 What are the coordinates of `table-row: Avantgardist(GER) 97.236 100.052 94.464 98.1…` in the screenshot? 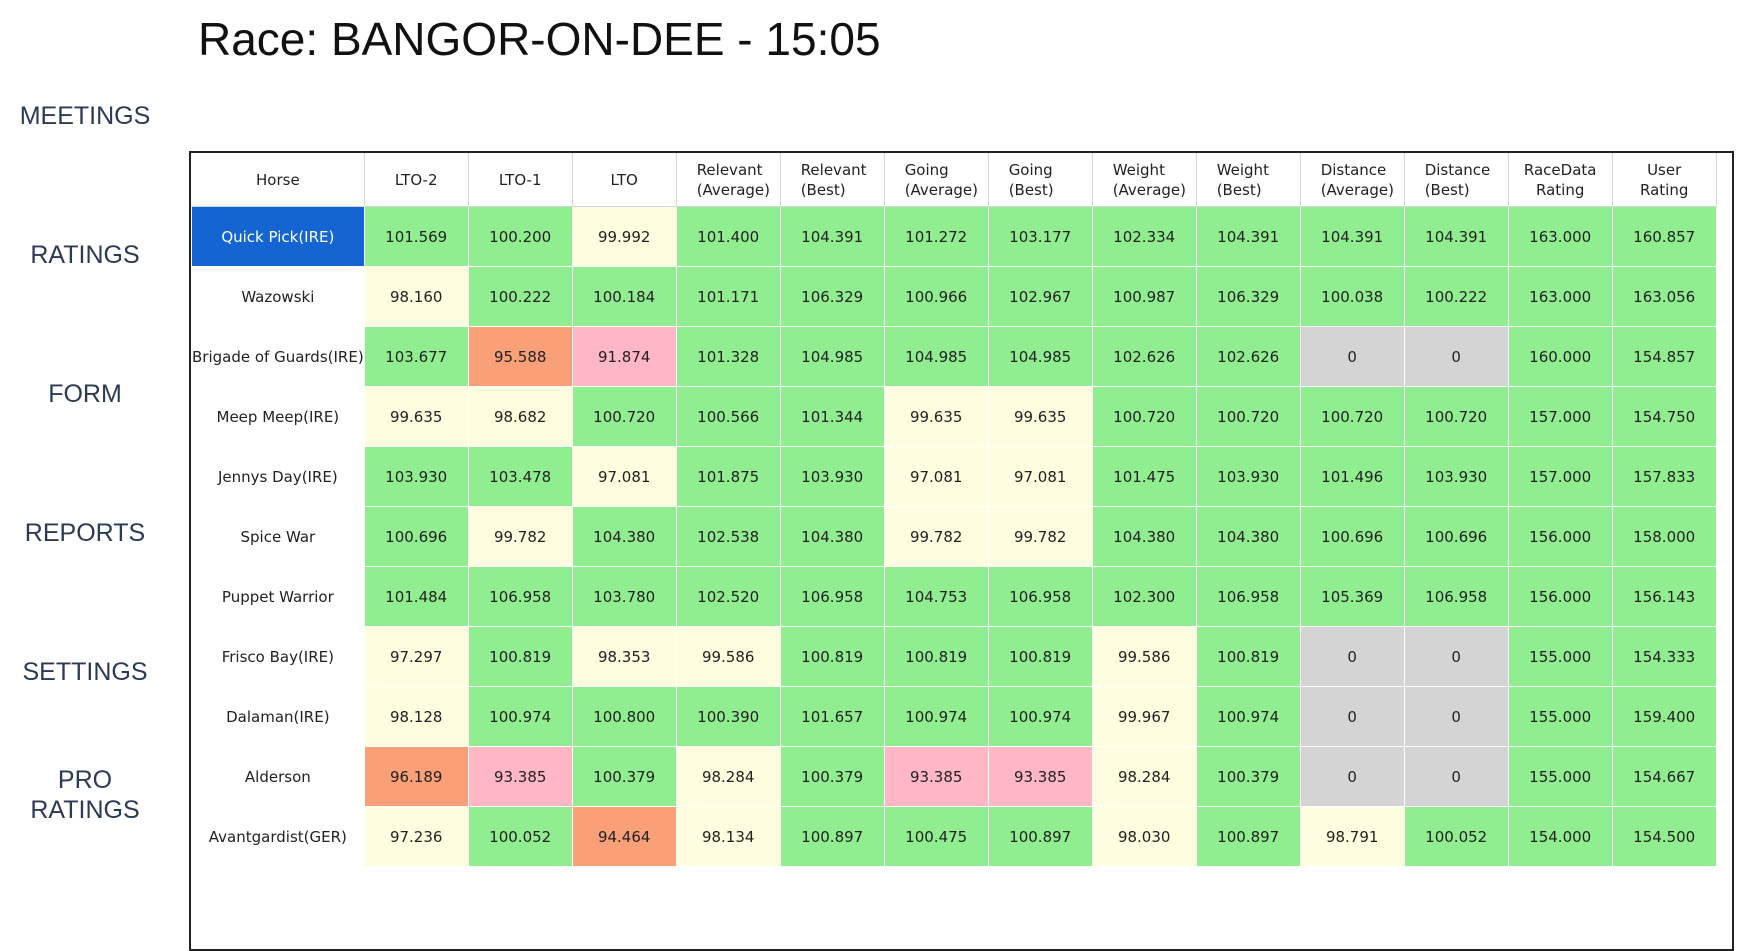 It's located at (954, 836).